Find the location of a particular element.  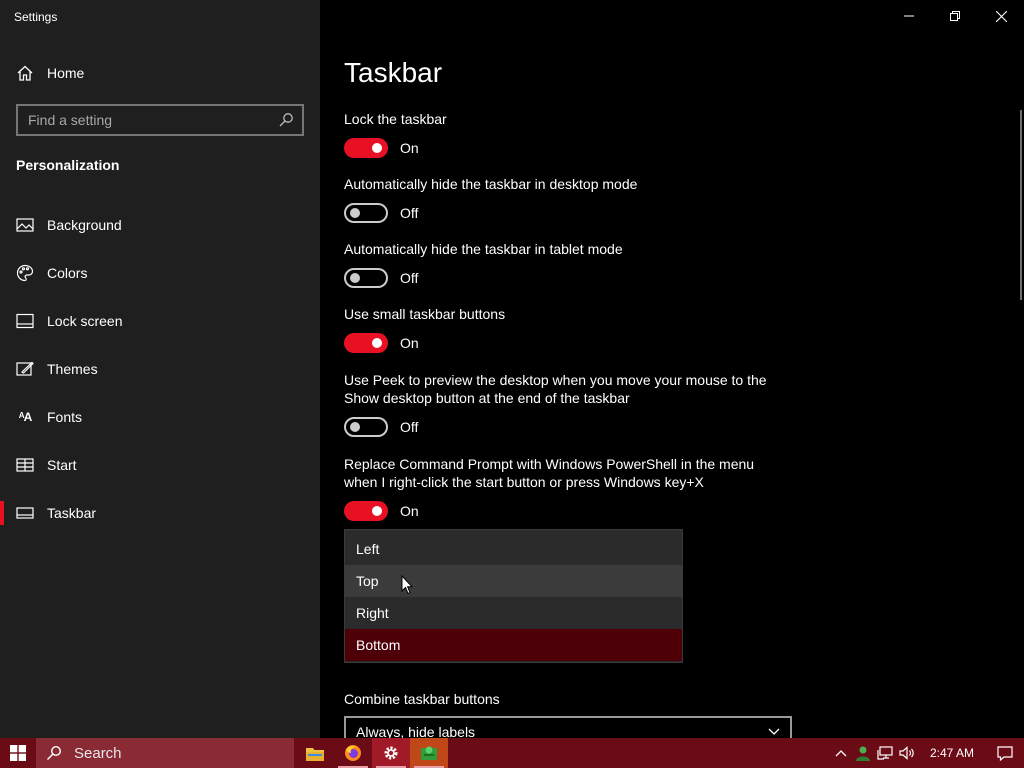

sidebar-item-label: Start is located at coordinates (62, 465).